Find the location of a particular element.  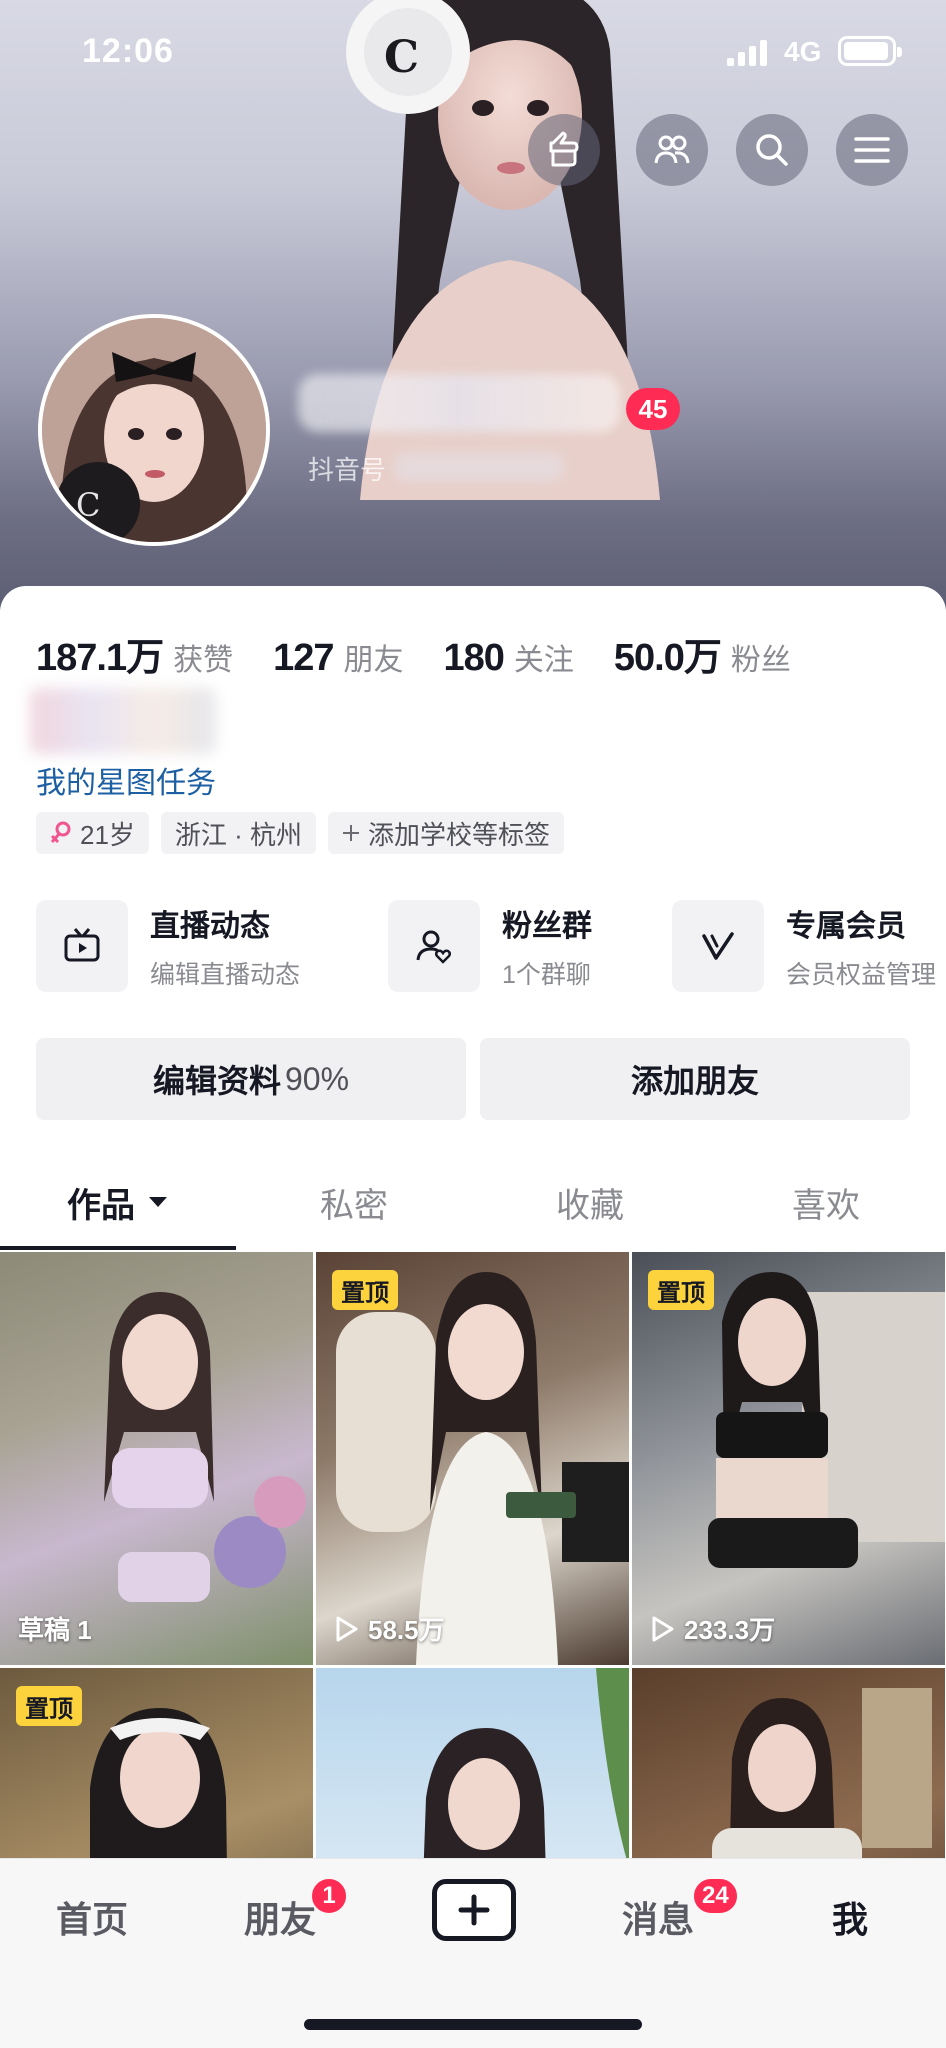

status-bar: 12:06 4G is located at coordinates (473, 50).